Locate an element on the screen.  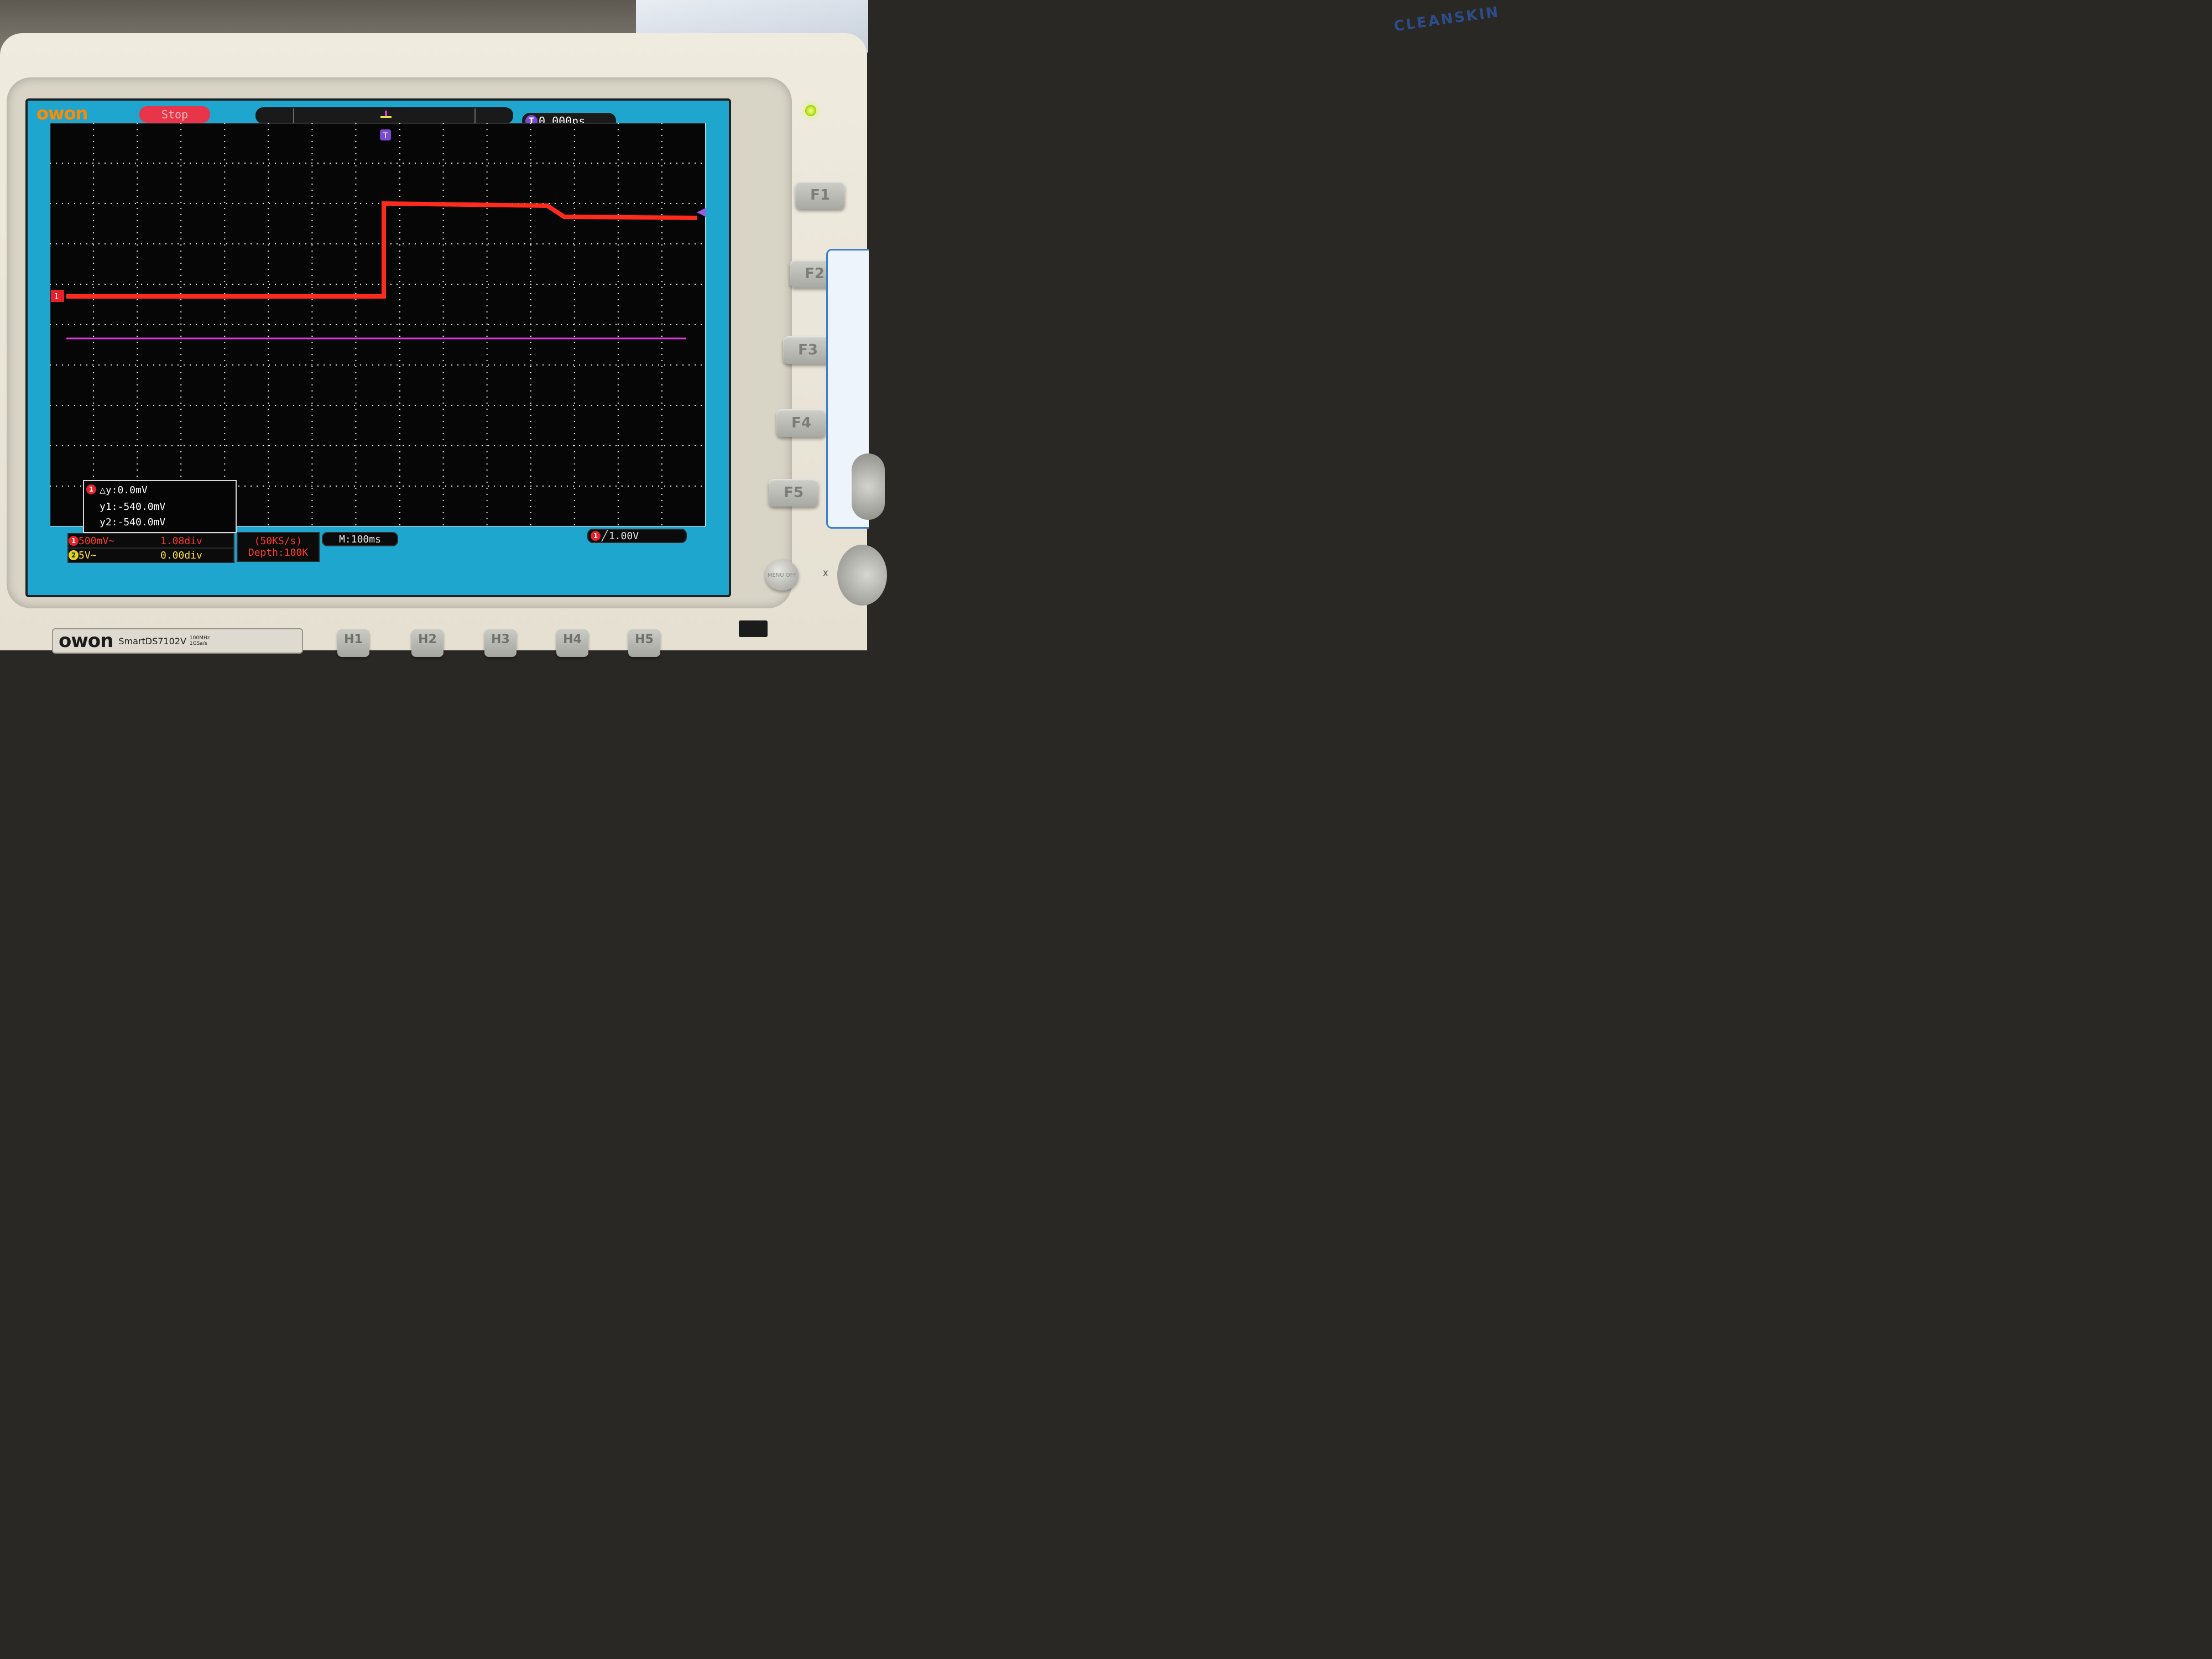
ch2-offset: 0.00div is located at coordinates (181, 555).